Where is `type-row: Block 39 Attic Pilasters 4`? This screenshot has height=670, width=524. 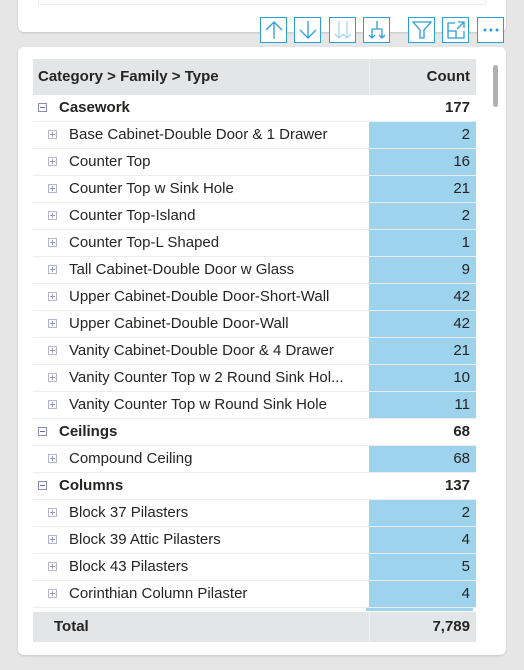
type-row: Block 39 Attic Pilasters 4 is located at coordinates (254, 540).